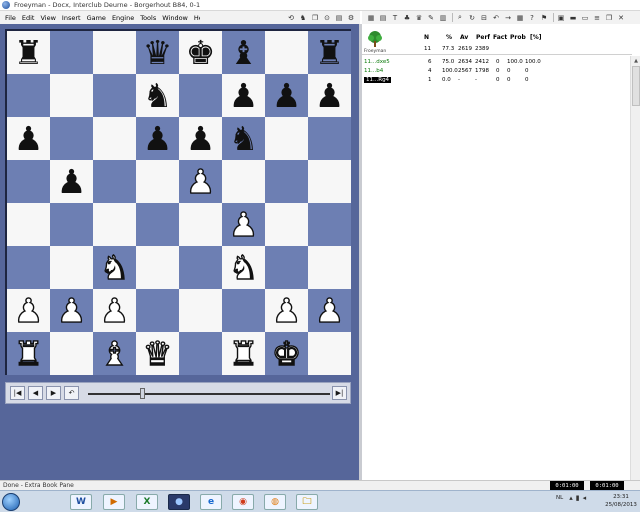 This screenshot has width=640, height=512. What do you see at coordinates (114, 95) in the screenshot?
I see `square-c7` at bounding box center [114, 95].